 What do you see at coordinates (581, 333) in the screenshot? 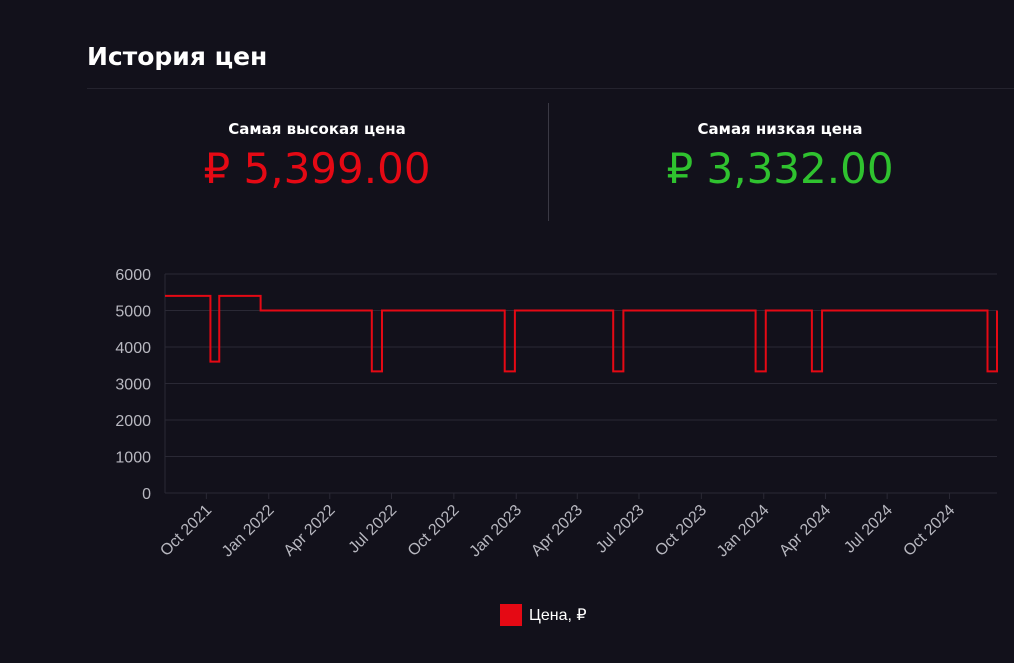
I see `price-series-line` at bounding box center [581, 333].